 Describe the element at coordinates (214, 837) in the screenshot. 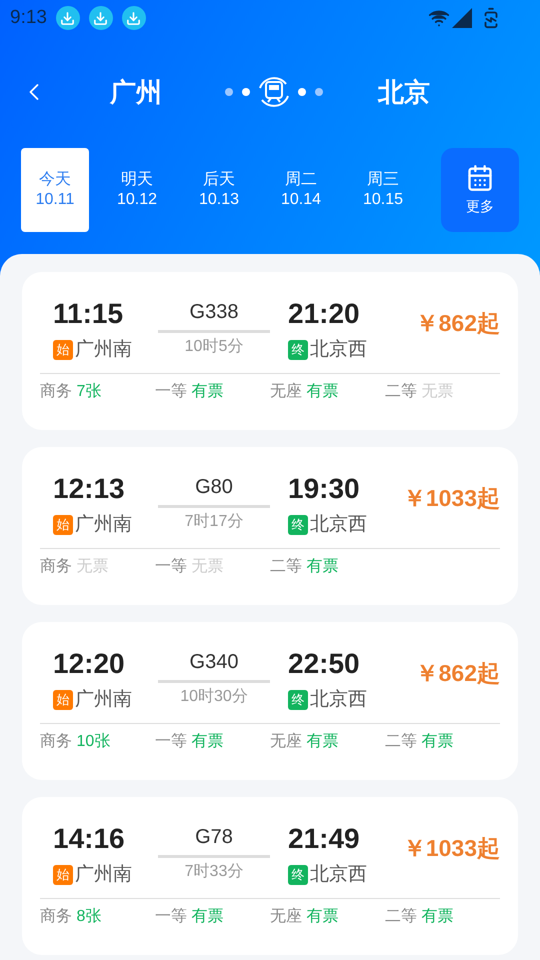

I see `train-number: G78` at that location.